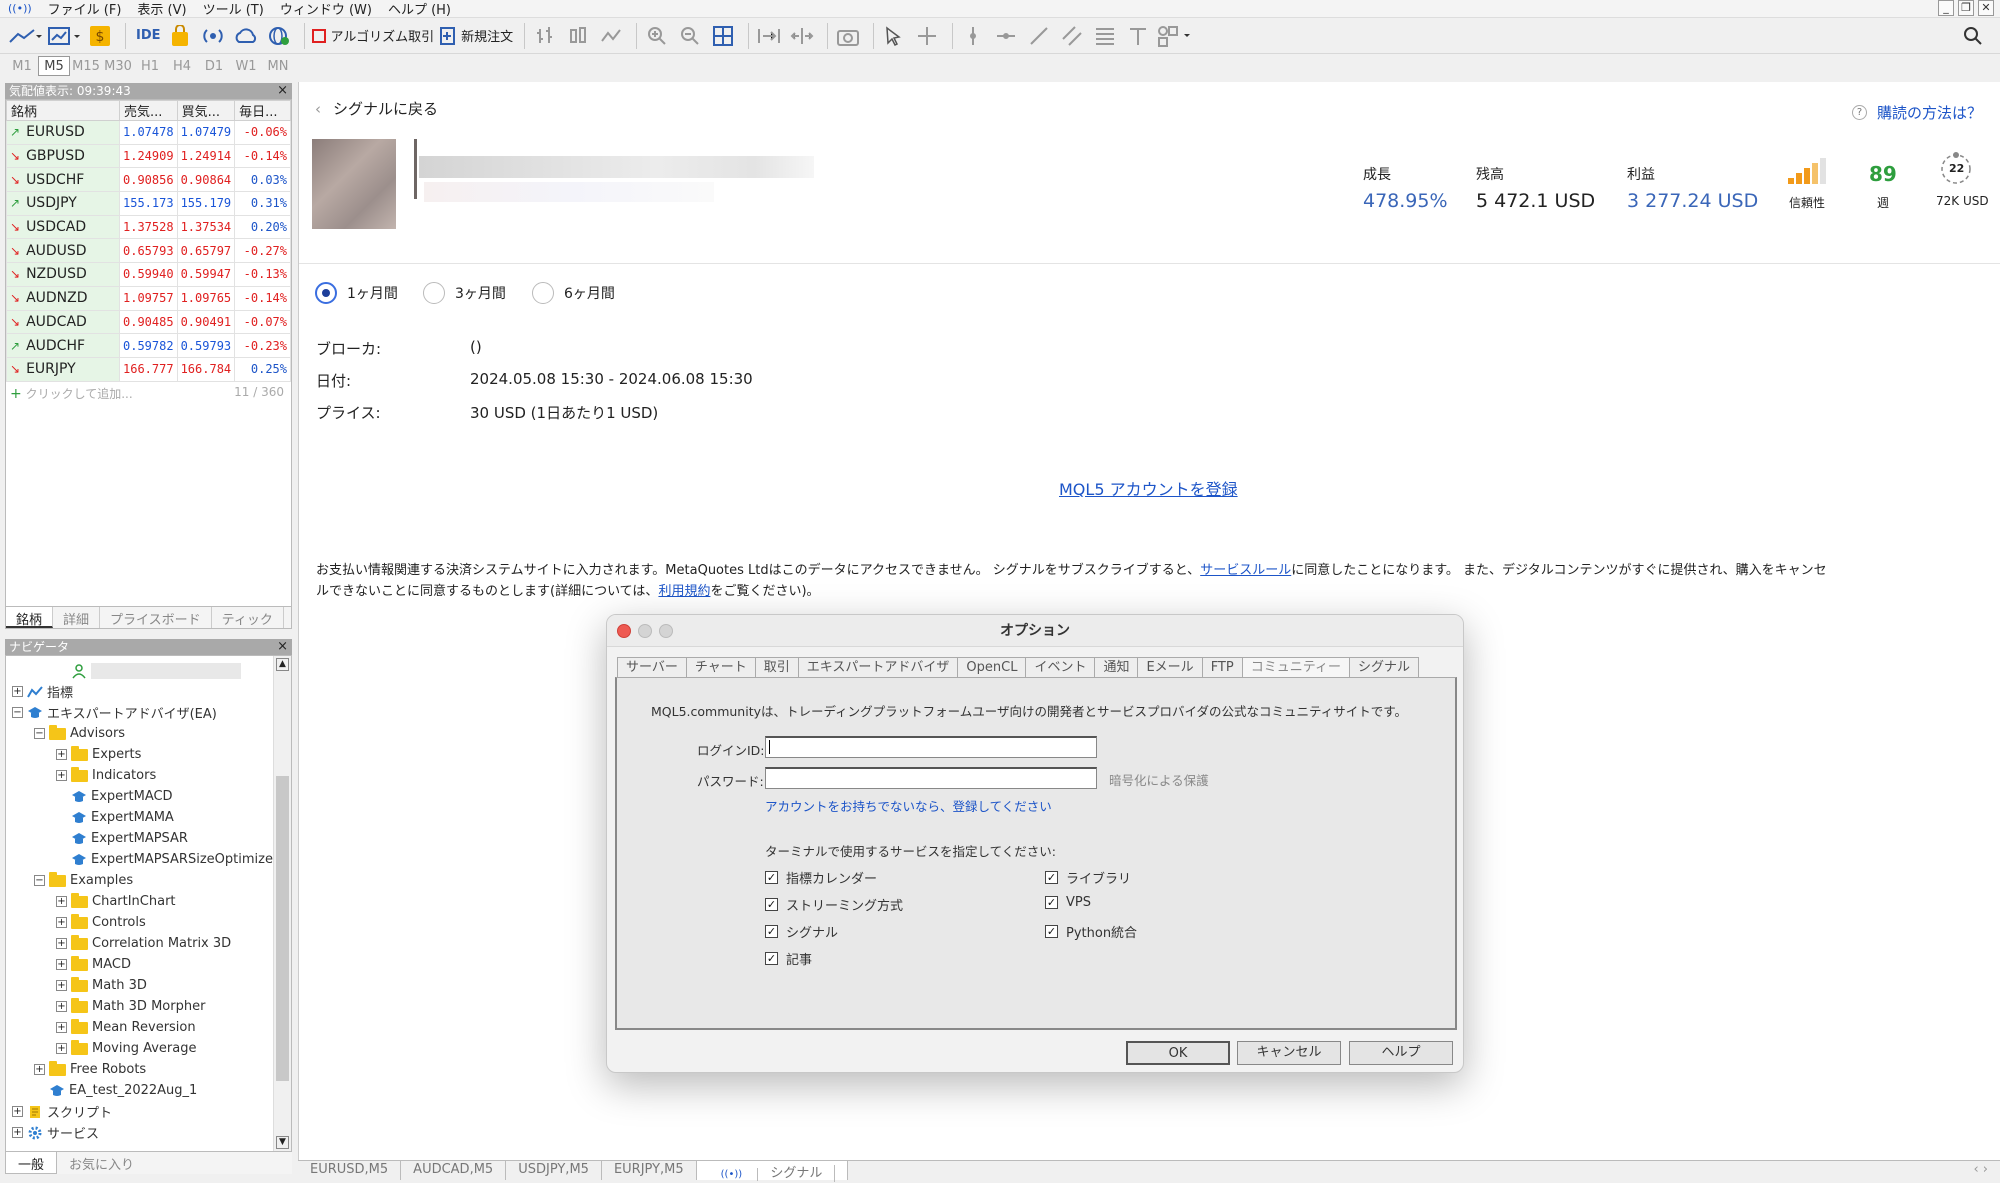  I want to click on market-icon: $, so click(100, 36).